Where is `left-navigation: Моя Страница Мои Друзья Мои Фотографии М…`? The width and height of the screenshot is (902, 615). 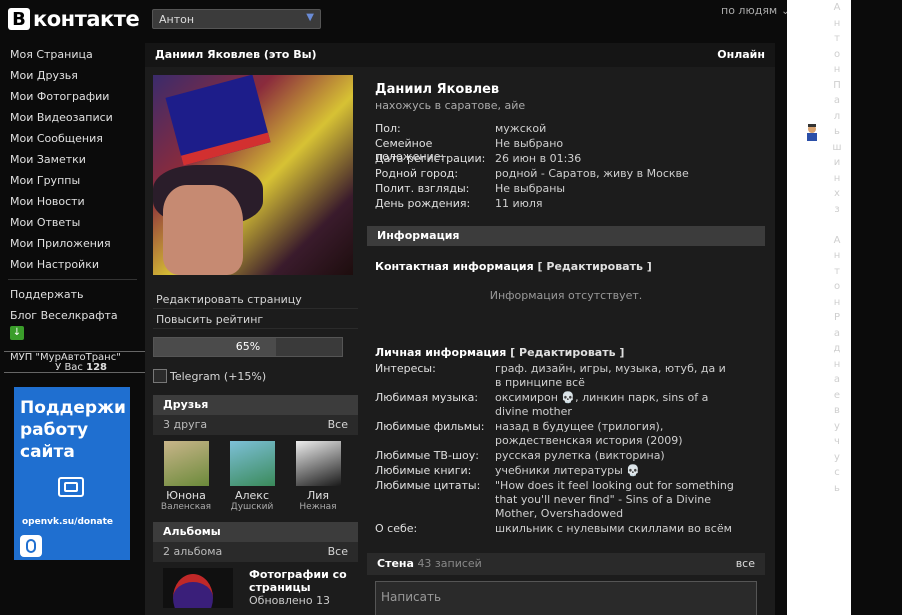
left-navigation: Моя Страница Мои Друзья Мои Фотографии М… is located at coordinates (72, 192).